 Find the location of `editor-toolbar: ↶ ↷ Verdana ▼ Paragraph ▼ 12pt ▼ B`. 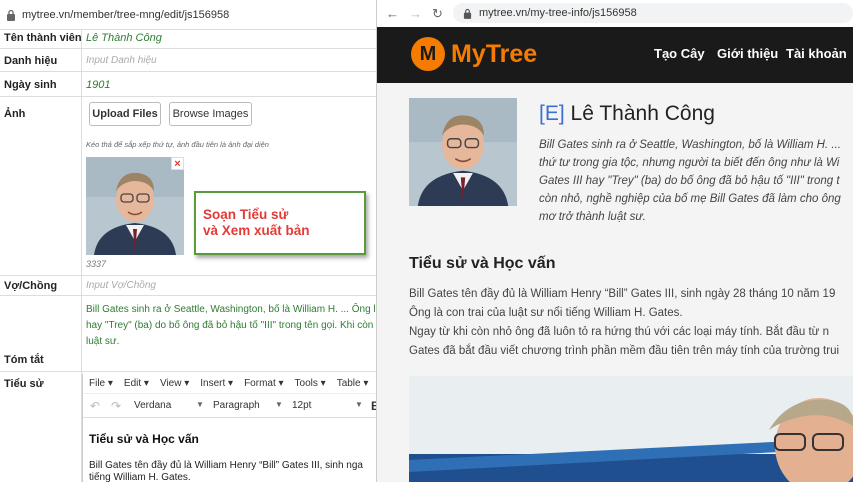

editor-toolbar: ↶ ↷ Verdana ▼ Paragraph ▼ 12pt ▼ B is located at coordinates (229, 406).